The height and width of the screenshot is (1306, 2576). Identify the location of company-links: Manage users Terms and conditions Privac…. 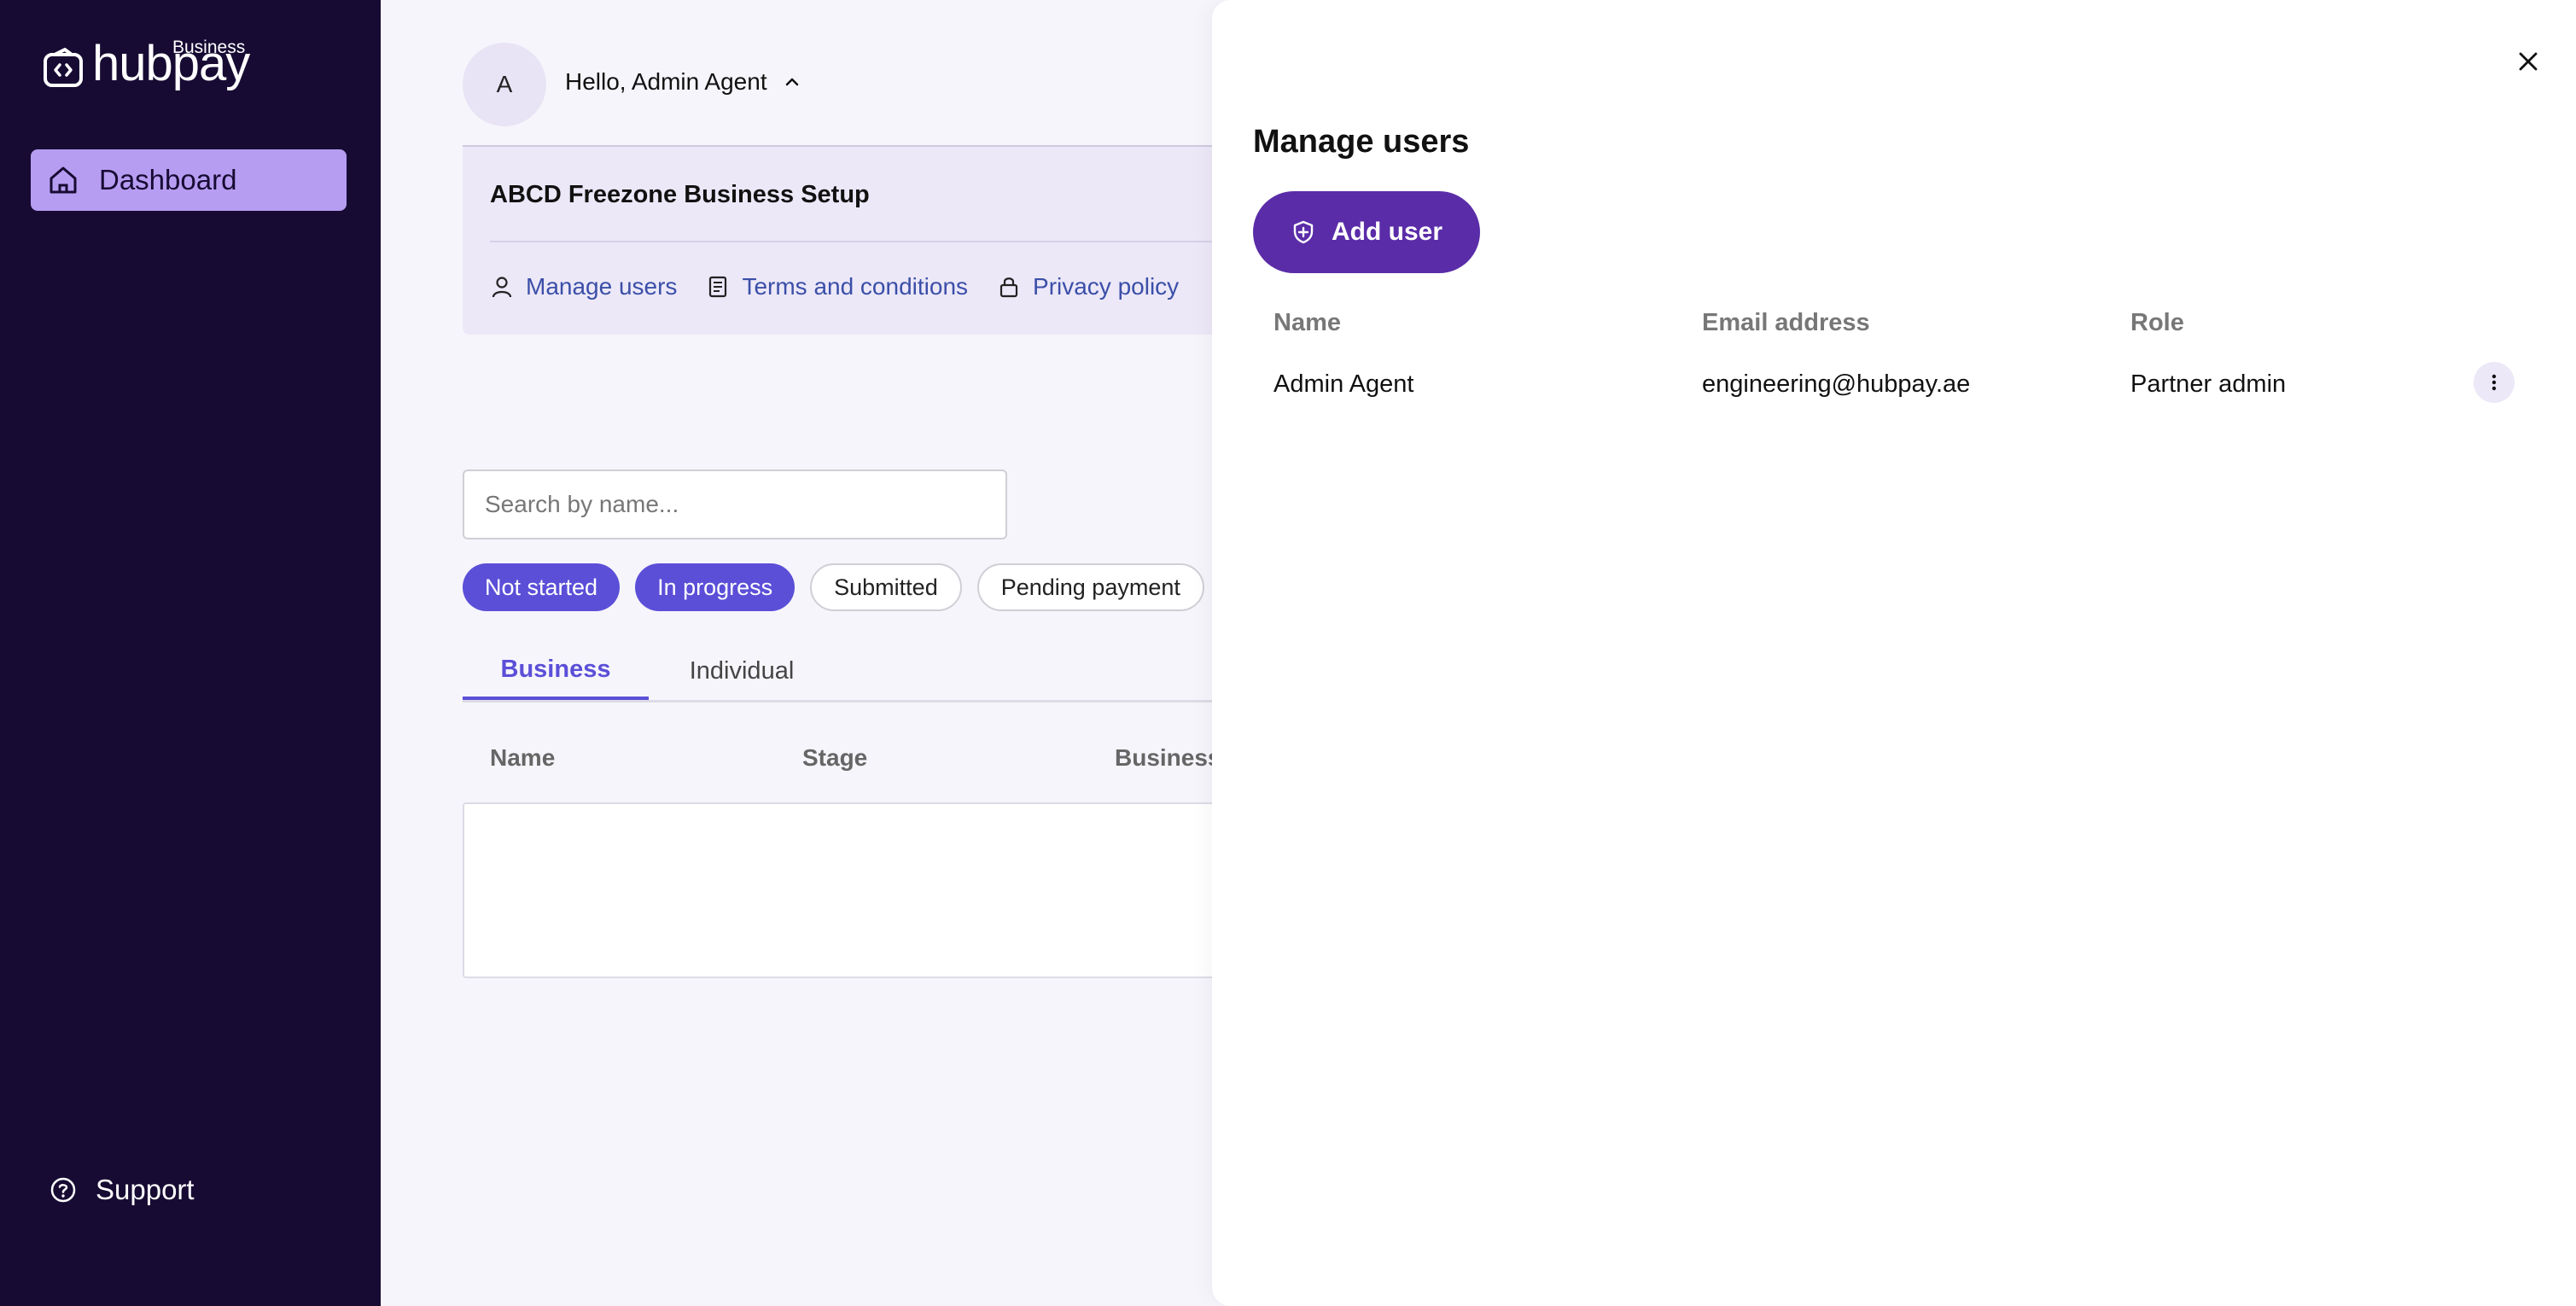
(849, 286).